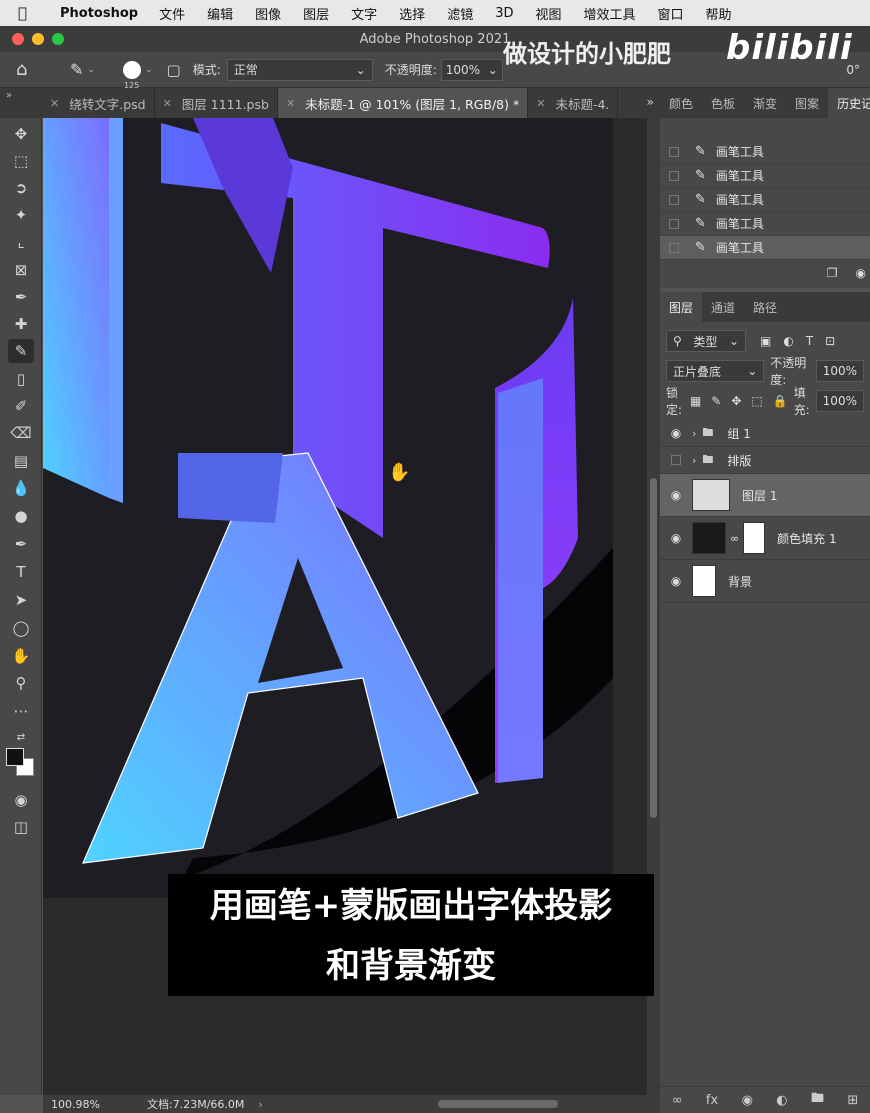 Image resolution: width=870 pixels, height=1113 pixels. I want to click on brush-settings-icon: ▢, so click(174, 70).